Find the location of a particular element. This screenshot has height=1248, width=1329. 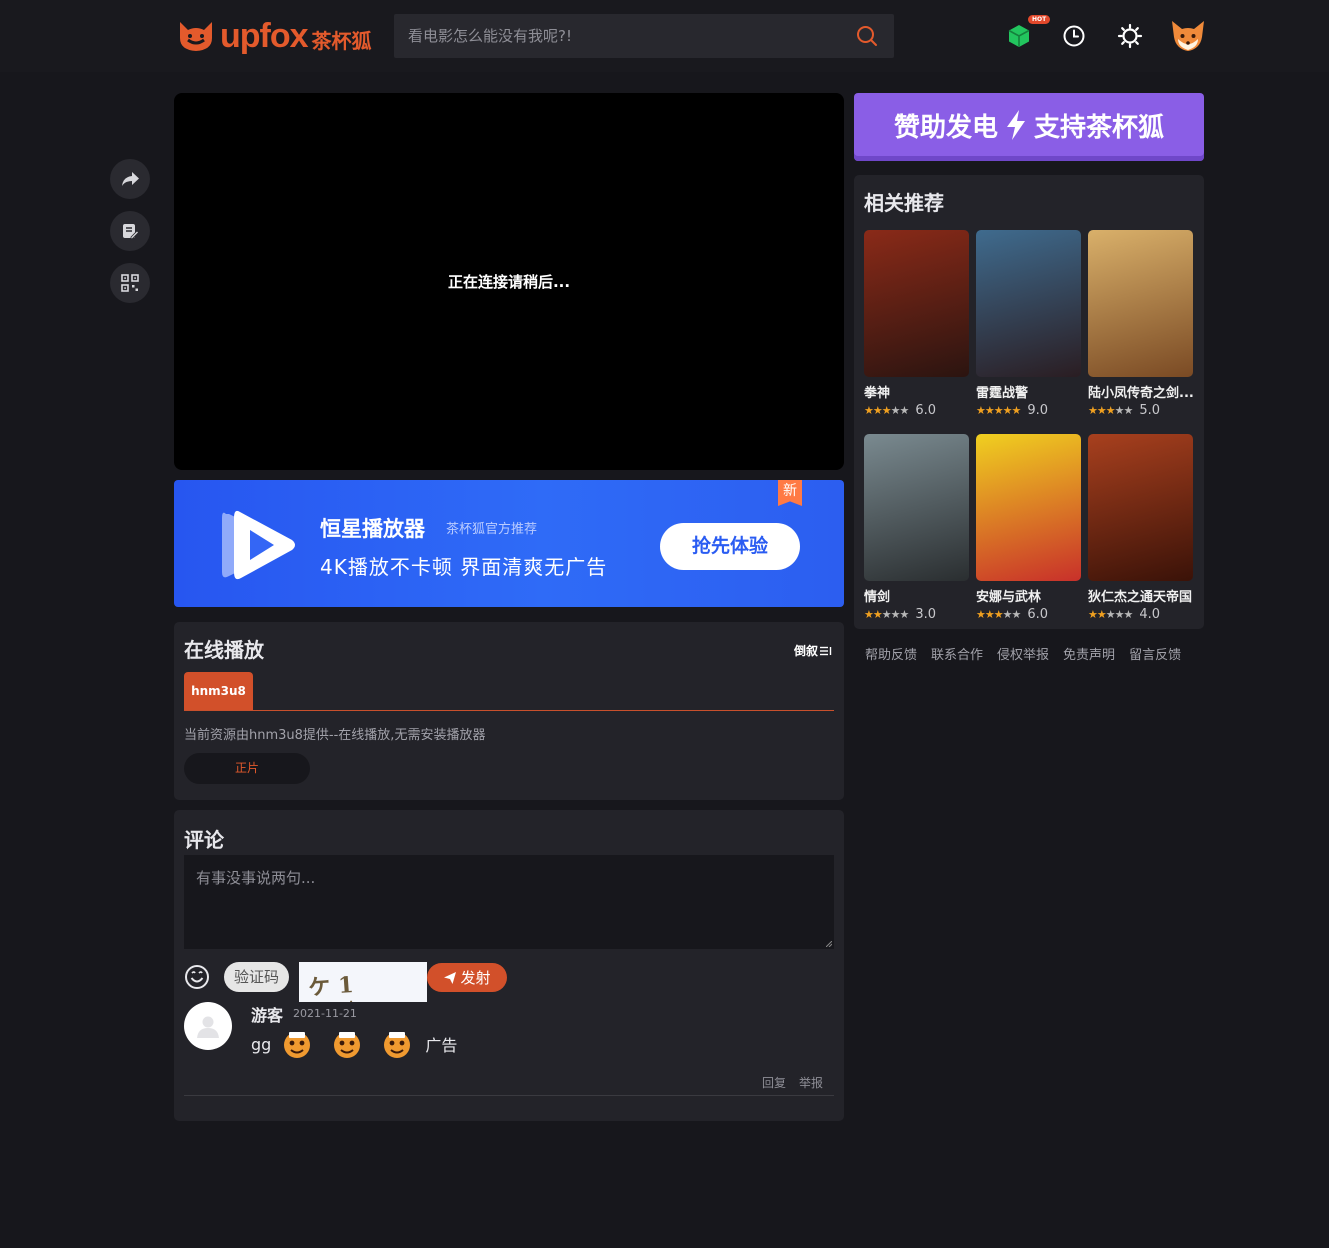

sponsor-button: 赞助发电 支持茶杯狐 is located at coordinates (1029, 127).